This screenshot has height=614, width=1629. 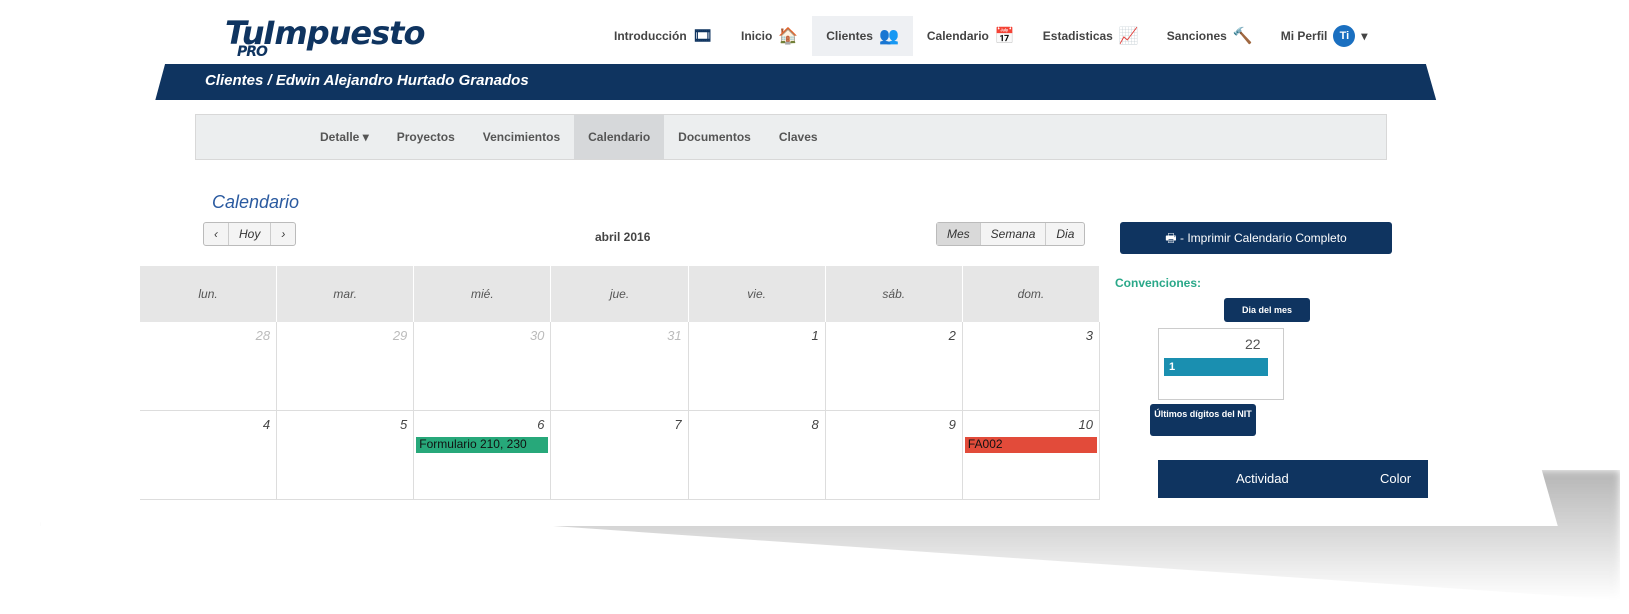 What do you see at coordinates (1077, 36) in the screenshot?
I see `nav-label: Estadisticas` at bounding box center [1077, 36].